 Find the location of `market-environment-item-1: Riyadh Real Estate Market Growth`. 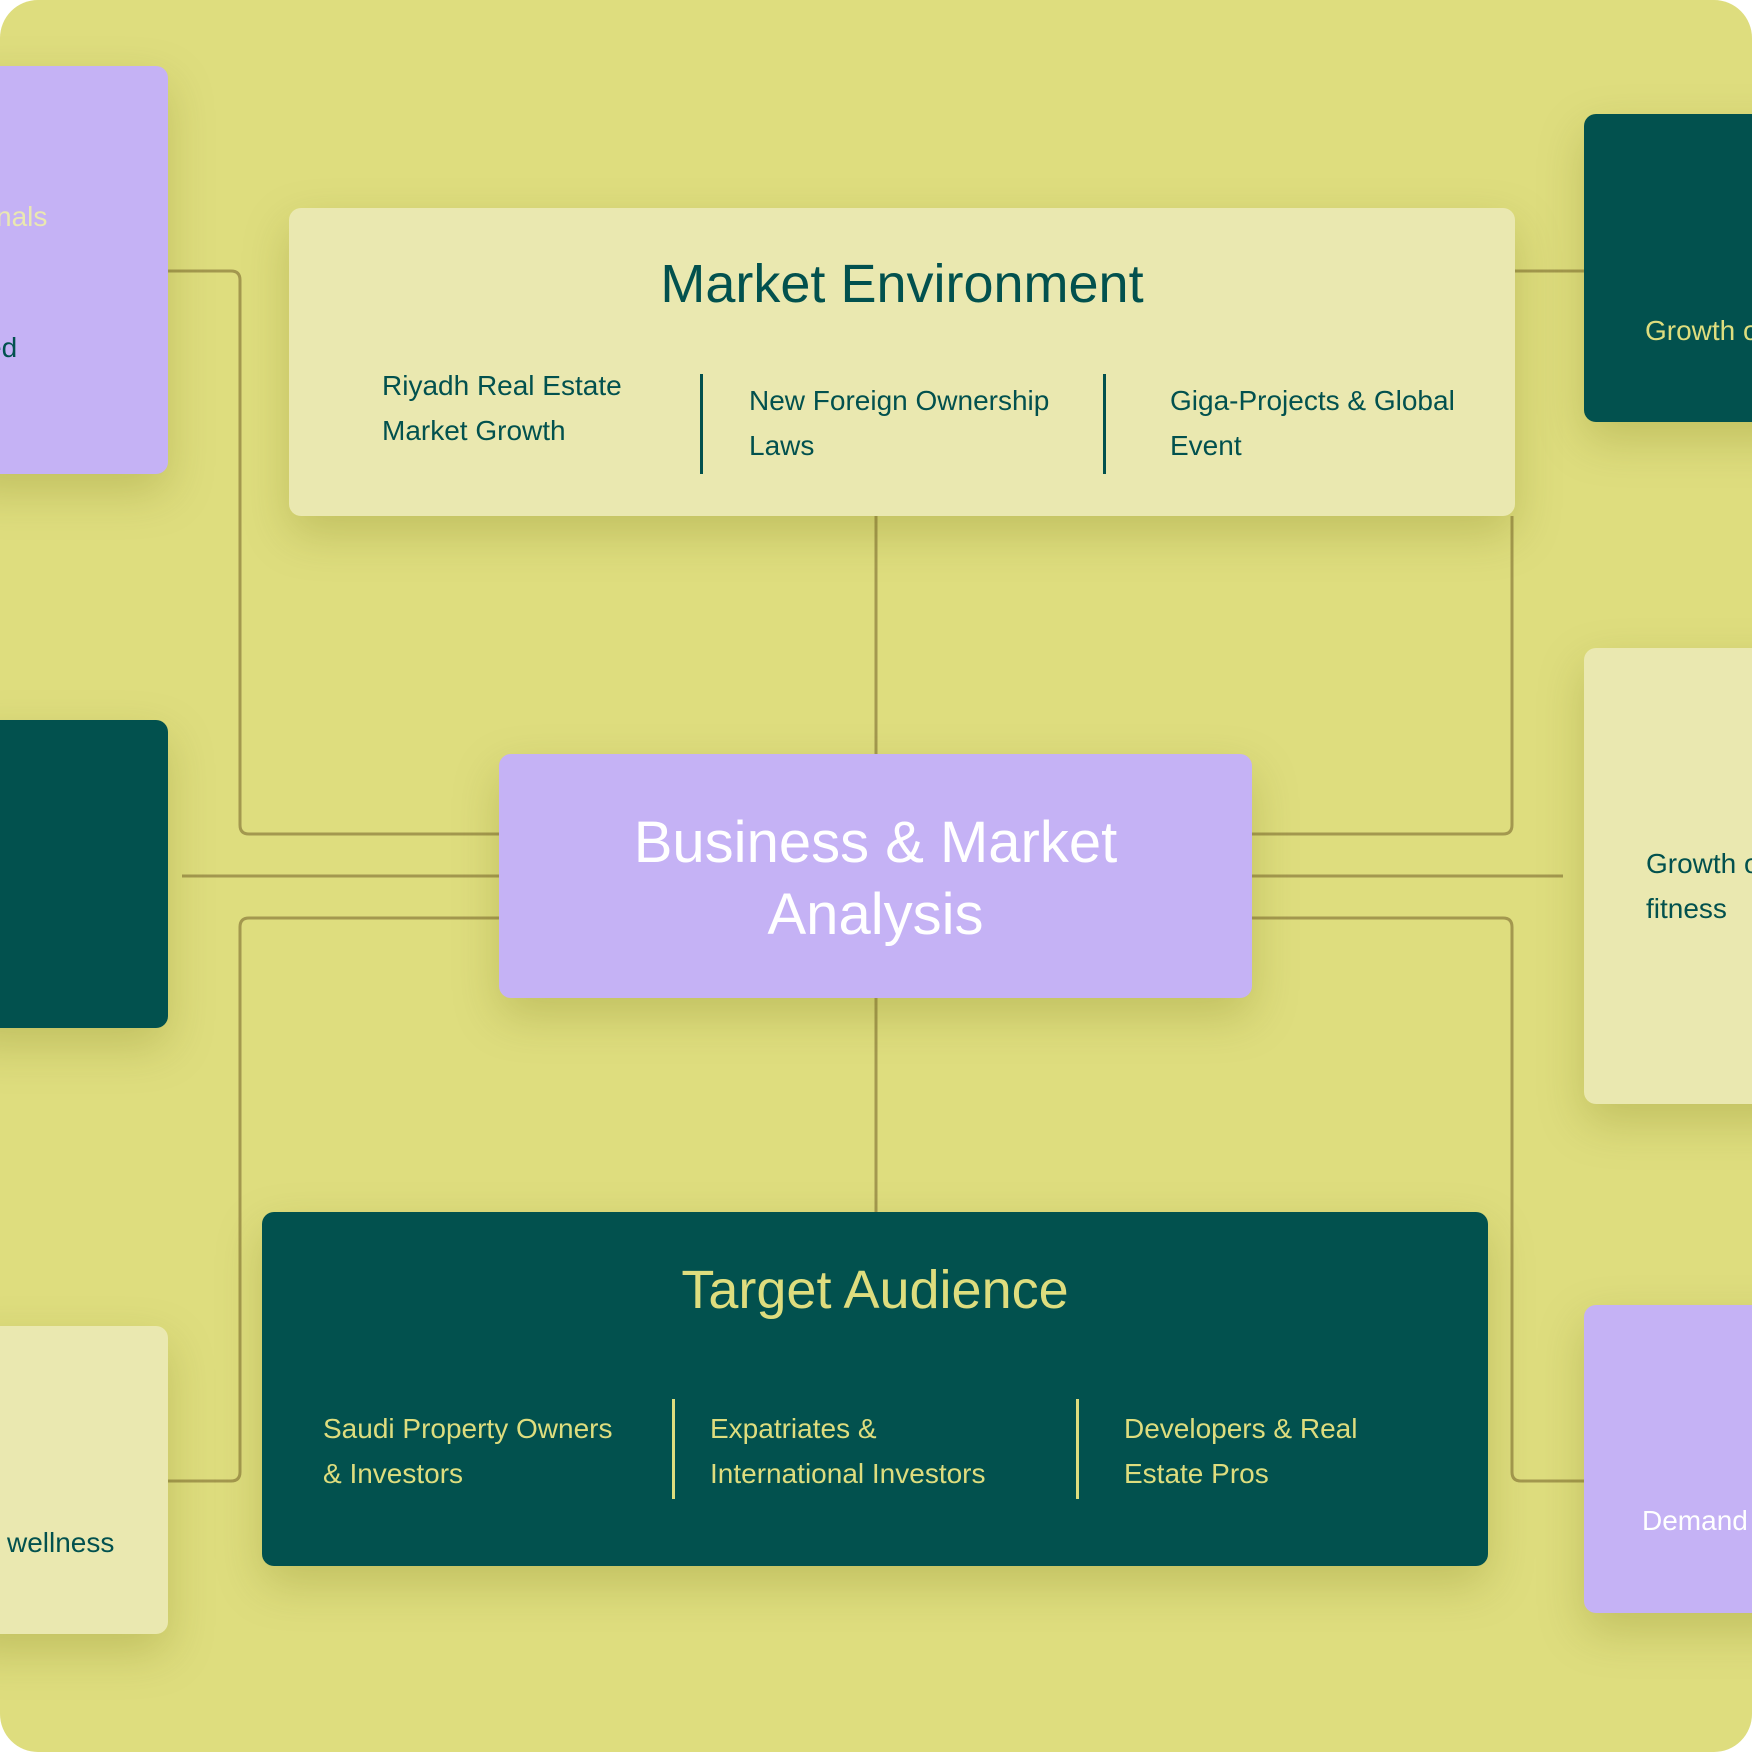

market-environment-item-1: Riyadh Real Estate Market Growth is located at coordinates (502, 408).